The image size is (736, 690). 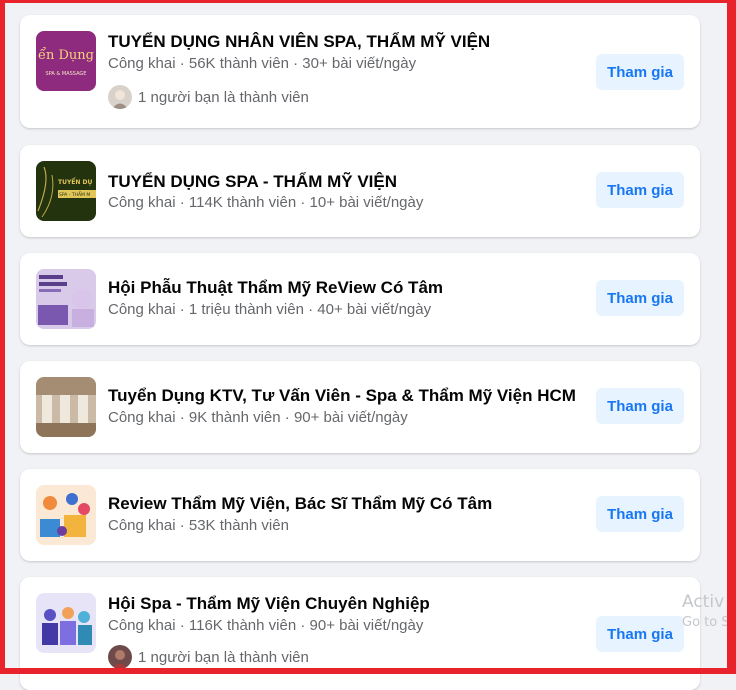 What do you see at coordinates (299, 42) in the screenshot?
I see `group-name: TUYỂN DỤNG NHÂN VIÊN SPA, THẨM MỸ VIỆN` at bounding box center [299, 42].